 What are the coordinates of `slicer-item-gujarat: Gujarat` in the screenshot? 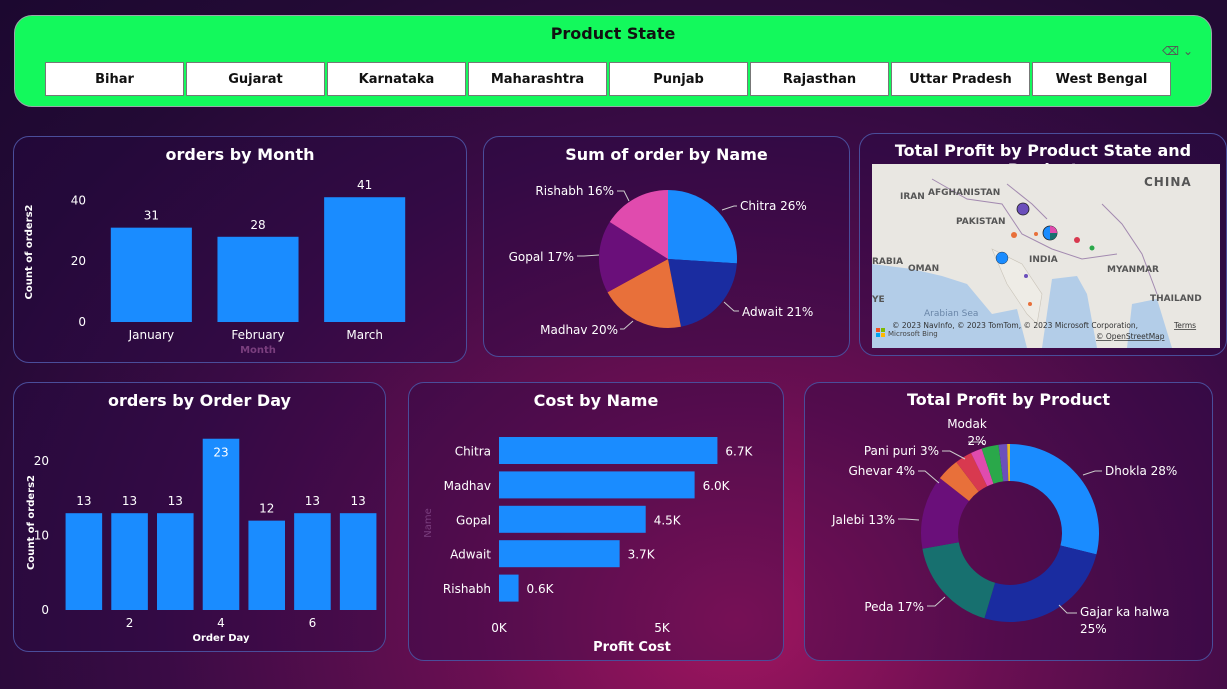 It's located at (255, 79).